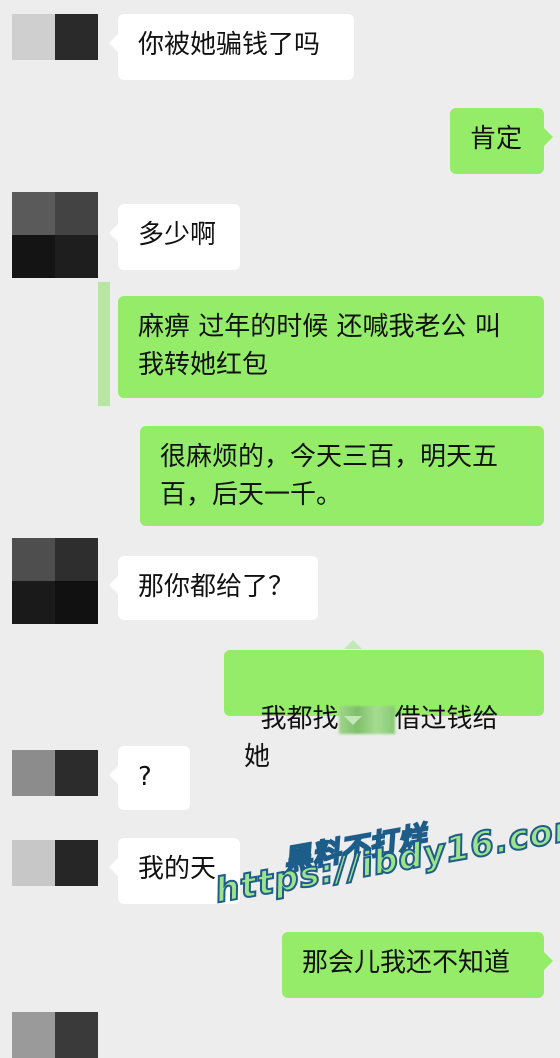 The height and width of the screenshot is (1058, 560). Describe the element at coordinates (501, 141) in the screenshot. I see `sent-message-bubble: 肯定` at that location.